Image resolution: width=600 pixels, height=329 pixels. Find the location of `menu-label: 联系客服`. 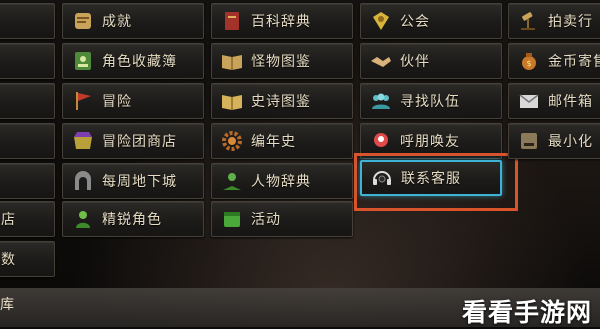

menu-label: 联系客服 is located at coordinates (431, 179).